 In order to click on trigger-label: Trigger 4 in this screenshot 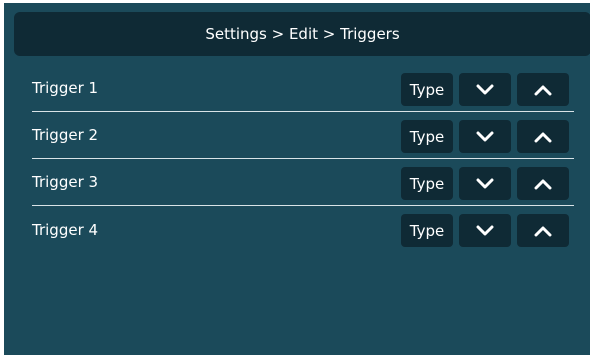, I will do `click(65, 229)`.